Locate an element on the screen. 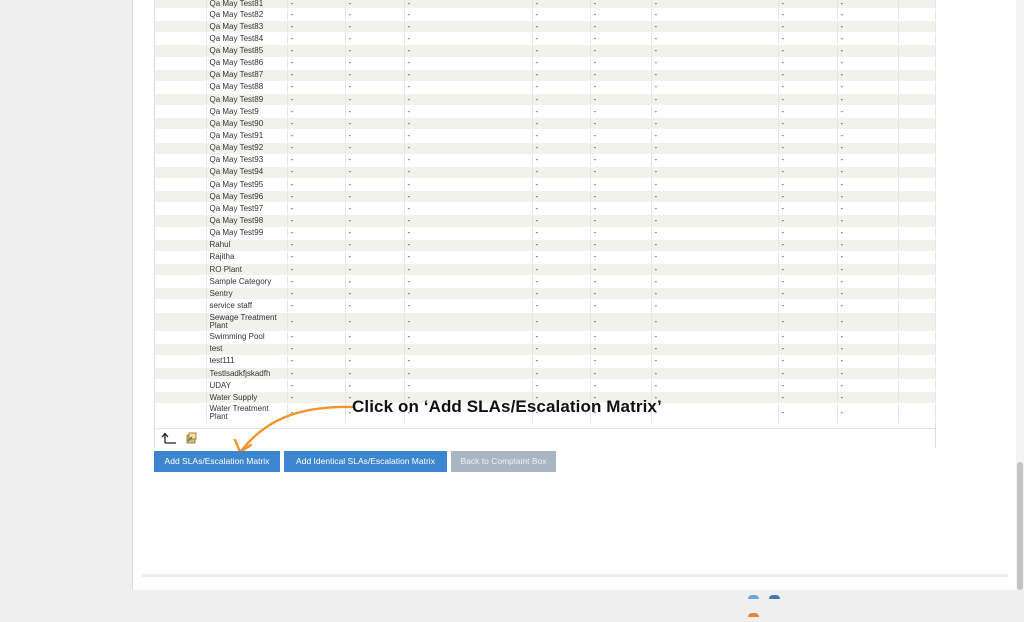 The height and width of the screenshot is (622, 1024). table-row: Testlsadkfjskadfh - - - - - - - - is located at coordinates (545, 374).